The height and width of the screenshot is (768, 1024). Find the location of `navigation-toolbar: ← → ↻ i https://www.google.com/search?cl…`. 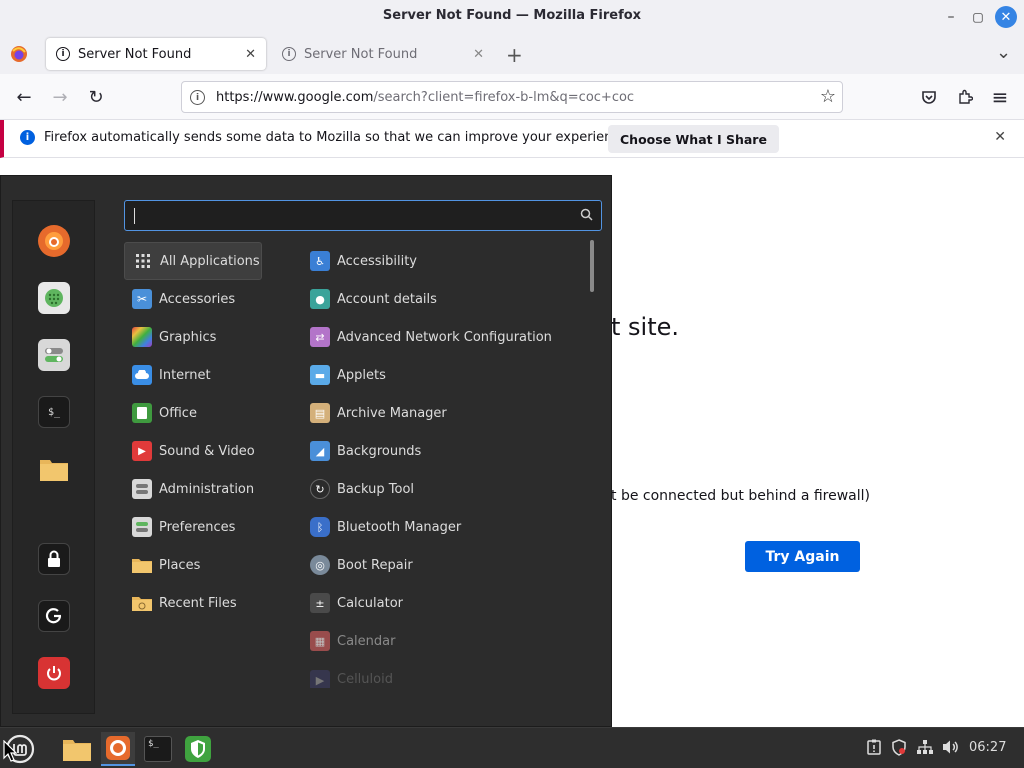

navigation-toolbar: ← → ↻ i https://www.google.com/search?cl… is located at coordinates (512, 97).